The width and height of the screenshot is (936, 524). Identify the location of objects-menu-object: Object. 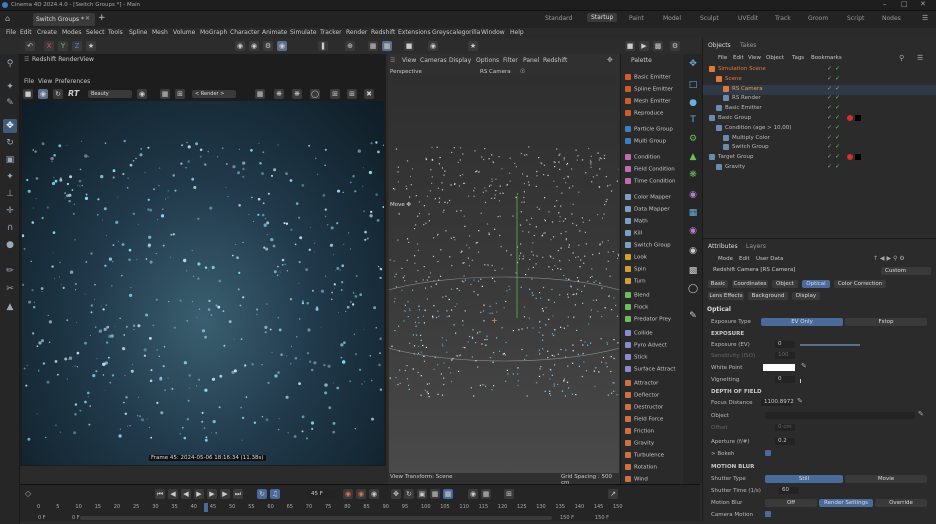
(775, 58).